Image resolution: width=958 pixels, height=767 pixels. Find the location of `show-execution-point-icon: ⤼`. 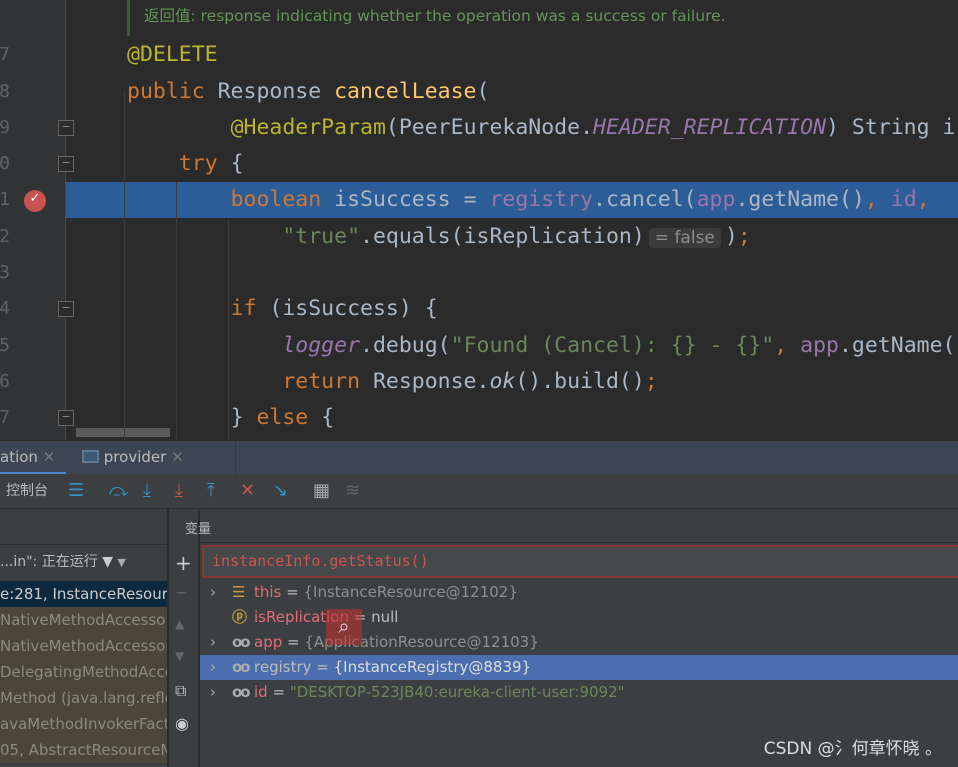

show-execution-point-icon: ⤼ is located at coordinates (118, 491).